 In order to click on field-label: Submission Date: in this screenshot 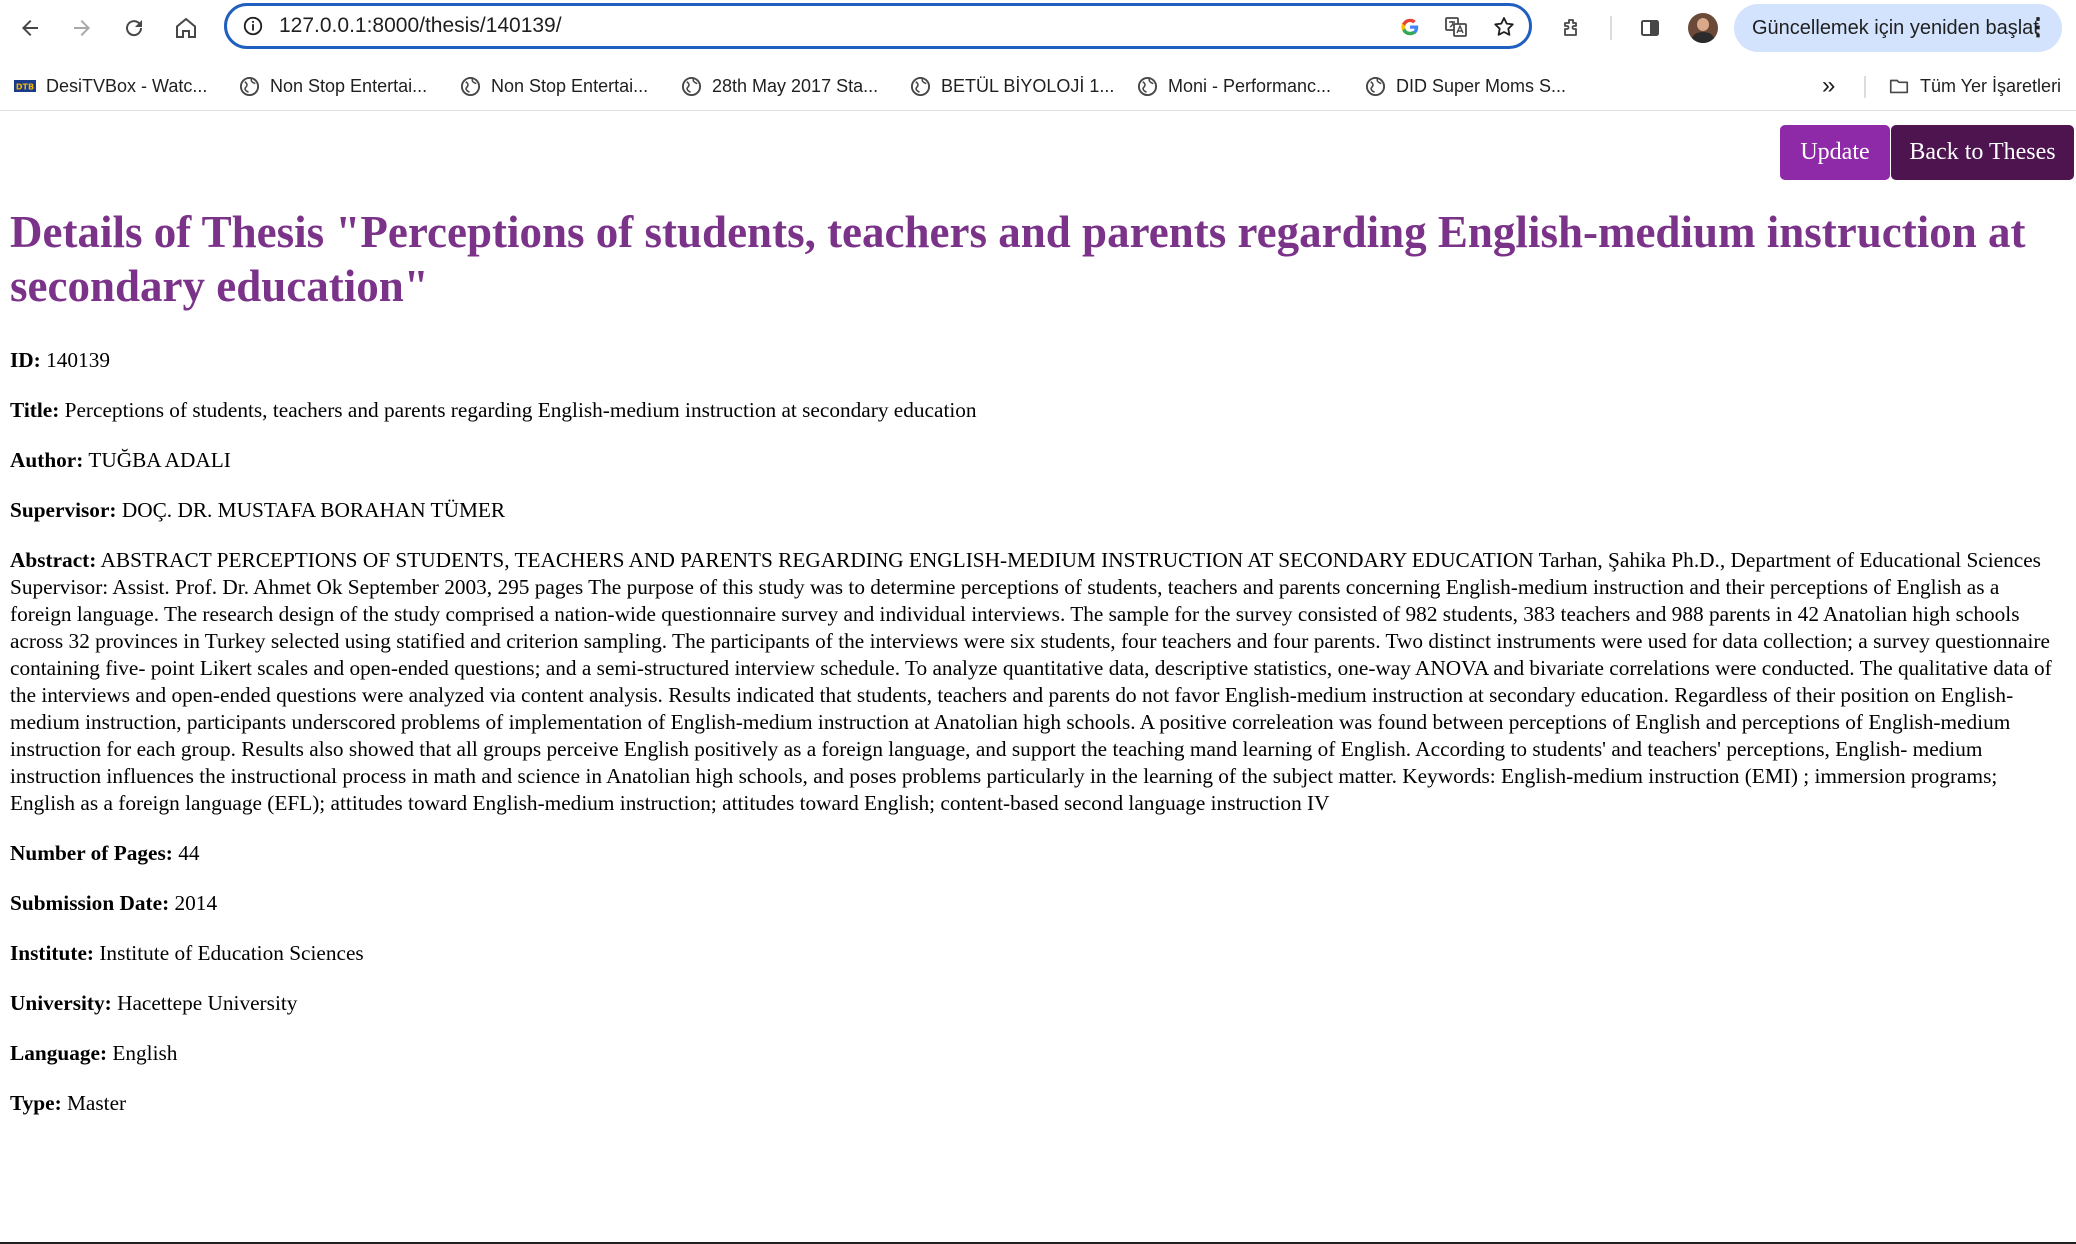, I will do `click(90, 903)`.